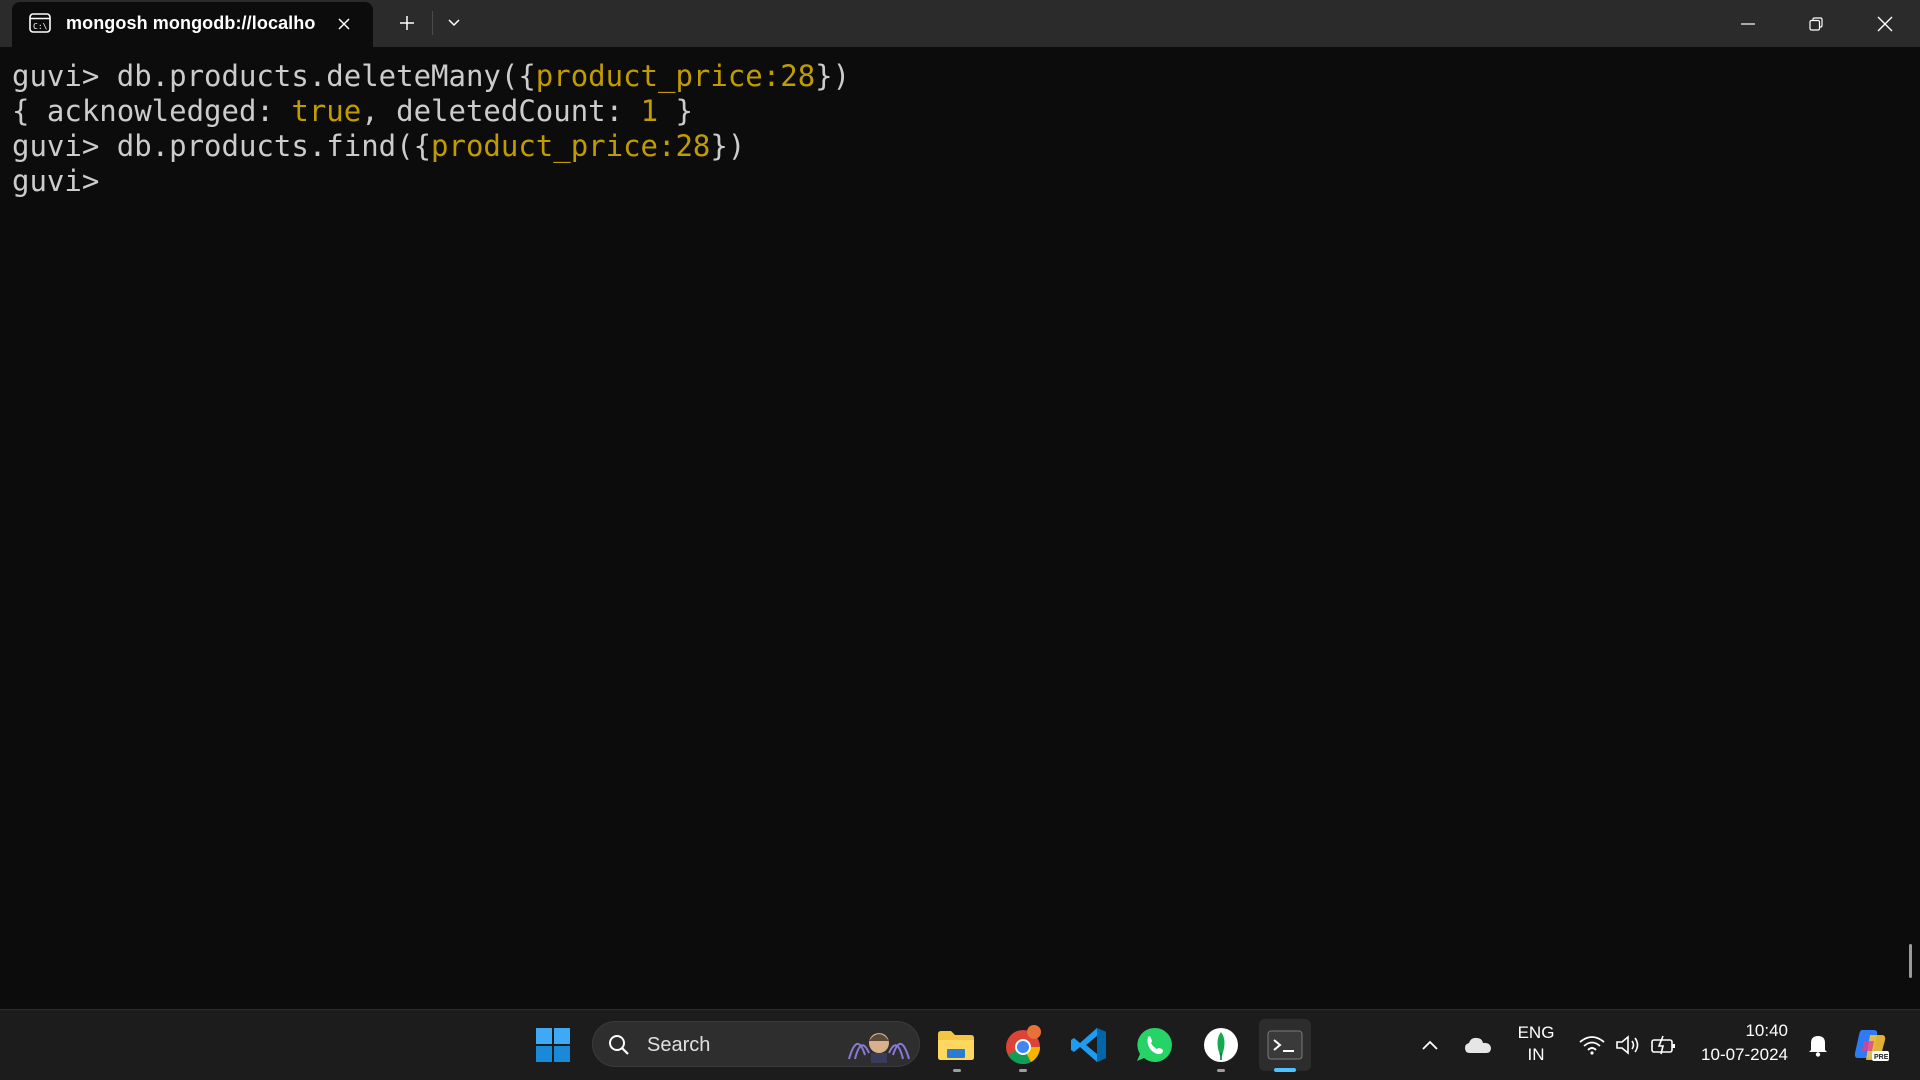 Image resolution: width=1920 pixels, height=1080 pixels. What do you see at coordinates (1089, 1045) in the screenshot?
I see `vscode-icon` at bounding box center [1089, 1045].